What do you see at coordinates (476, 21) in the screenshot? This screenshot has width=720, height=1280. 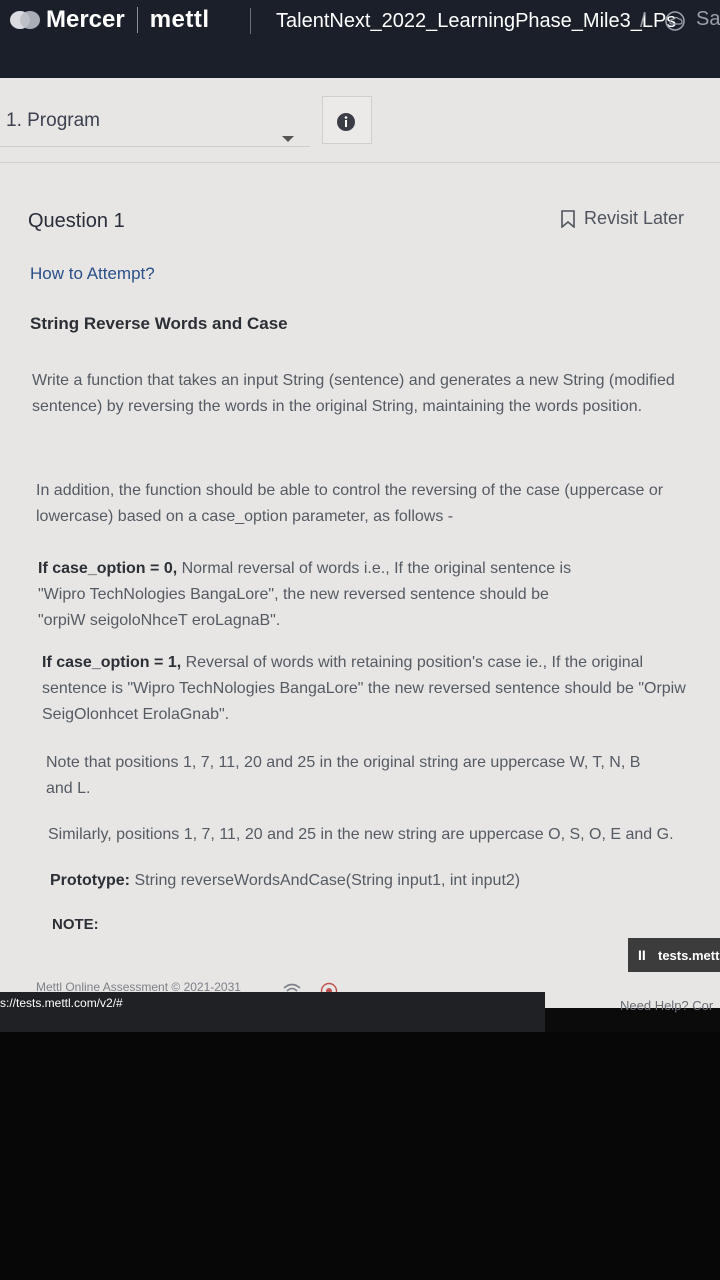 I see `test-title: TalentNext_2022_LearningPhase_Mile3_LPs` at bounding box center [476, 21].